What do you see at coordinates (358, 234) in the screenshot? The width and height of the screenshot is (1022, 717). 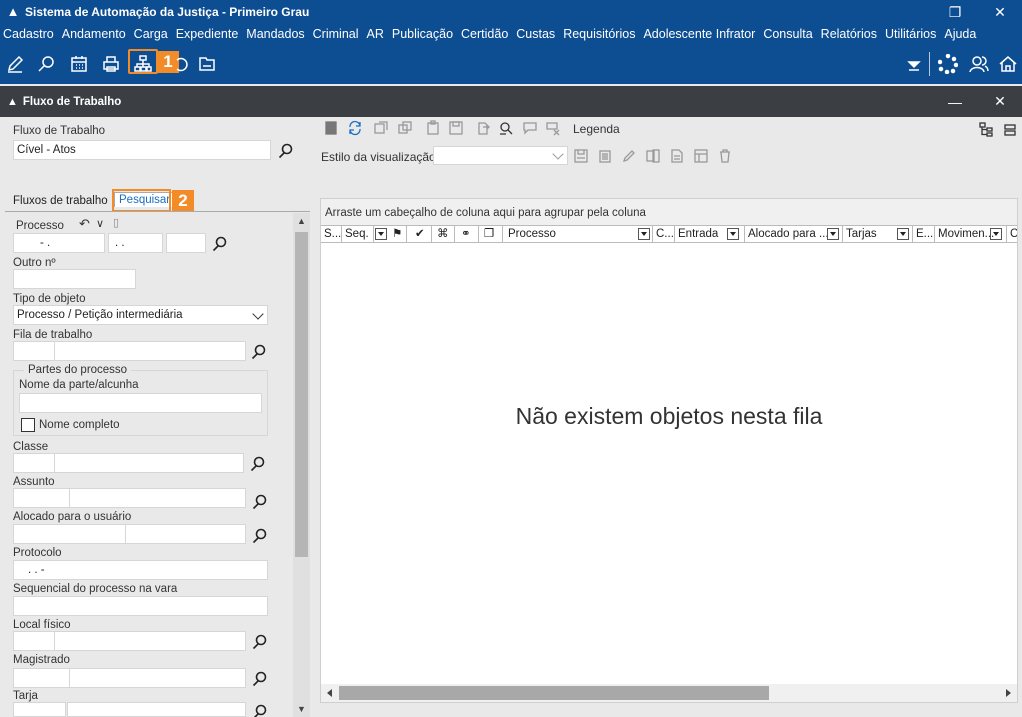 I see `col-header-seq: Seq.` at bounding box center [358, 234].